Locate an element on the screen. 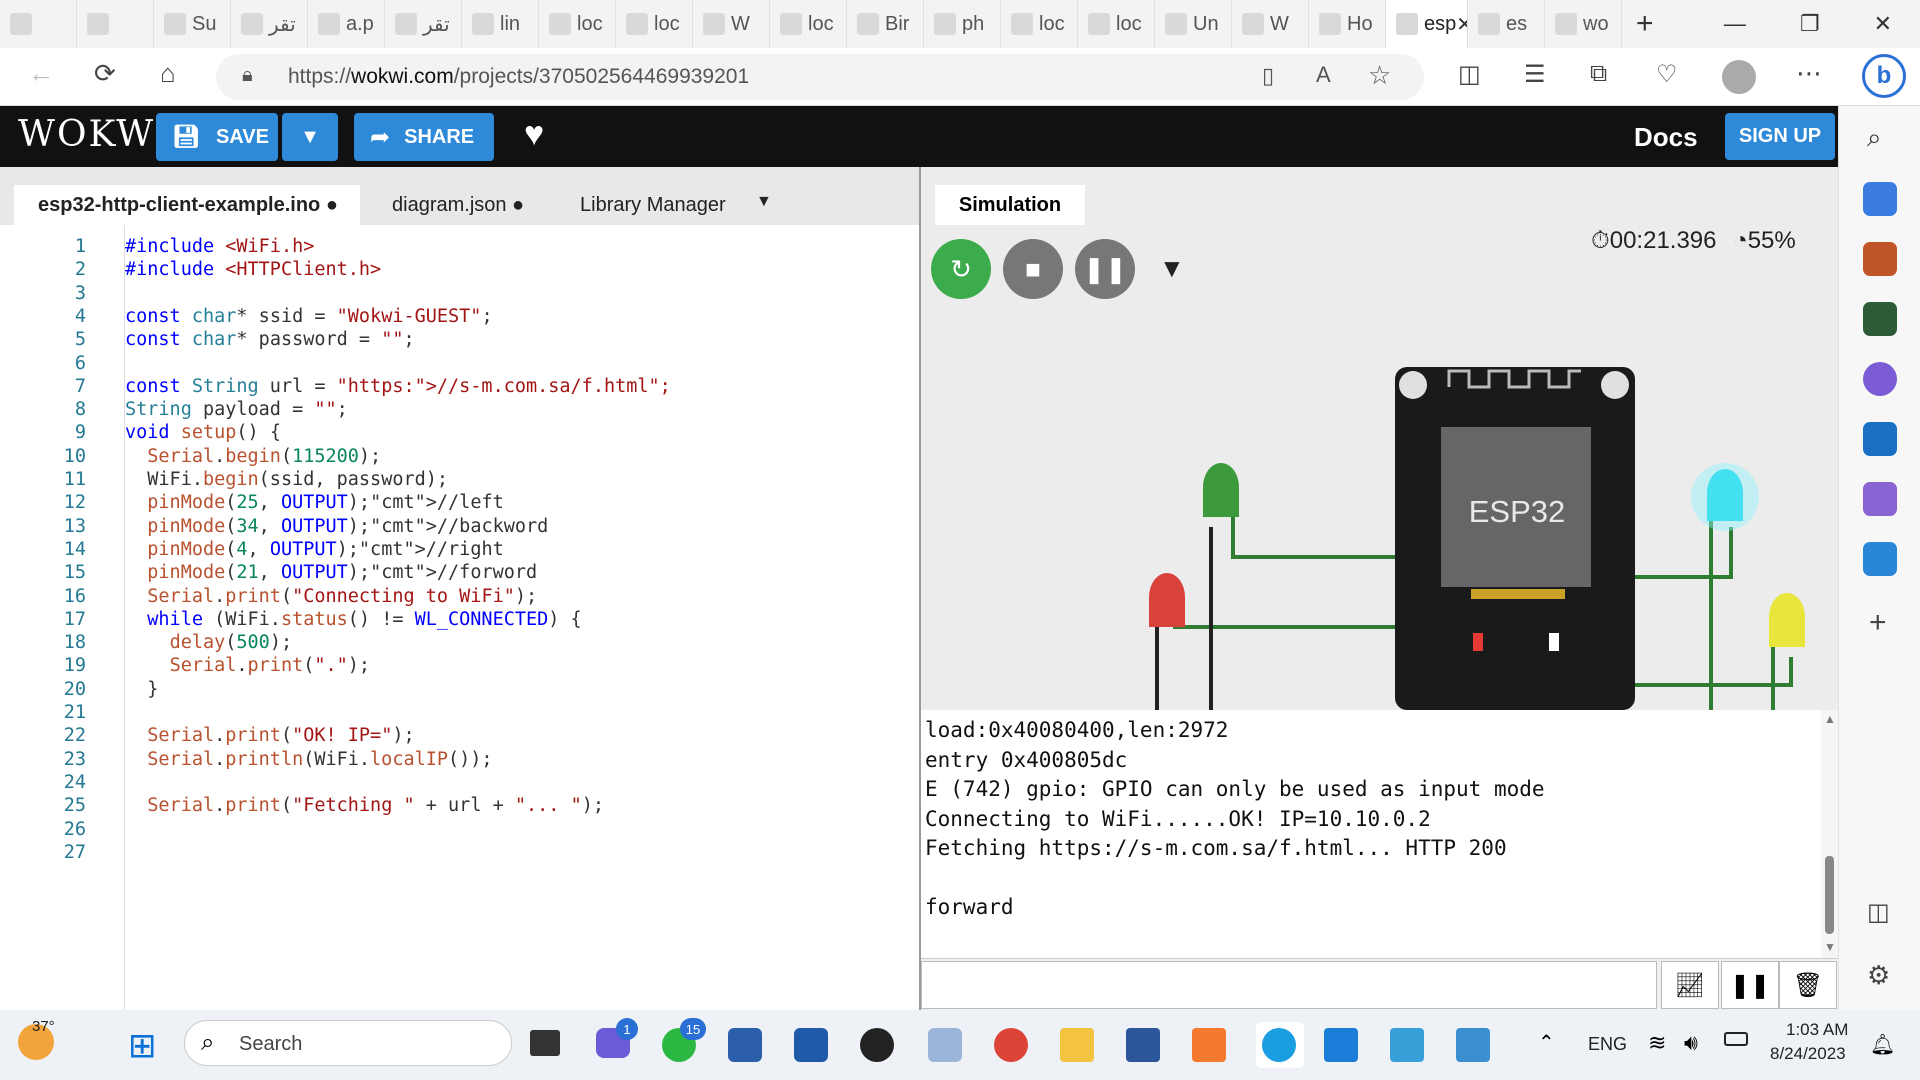  code-line: const char* password = ""; is located at coordinates (270, 339).